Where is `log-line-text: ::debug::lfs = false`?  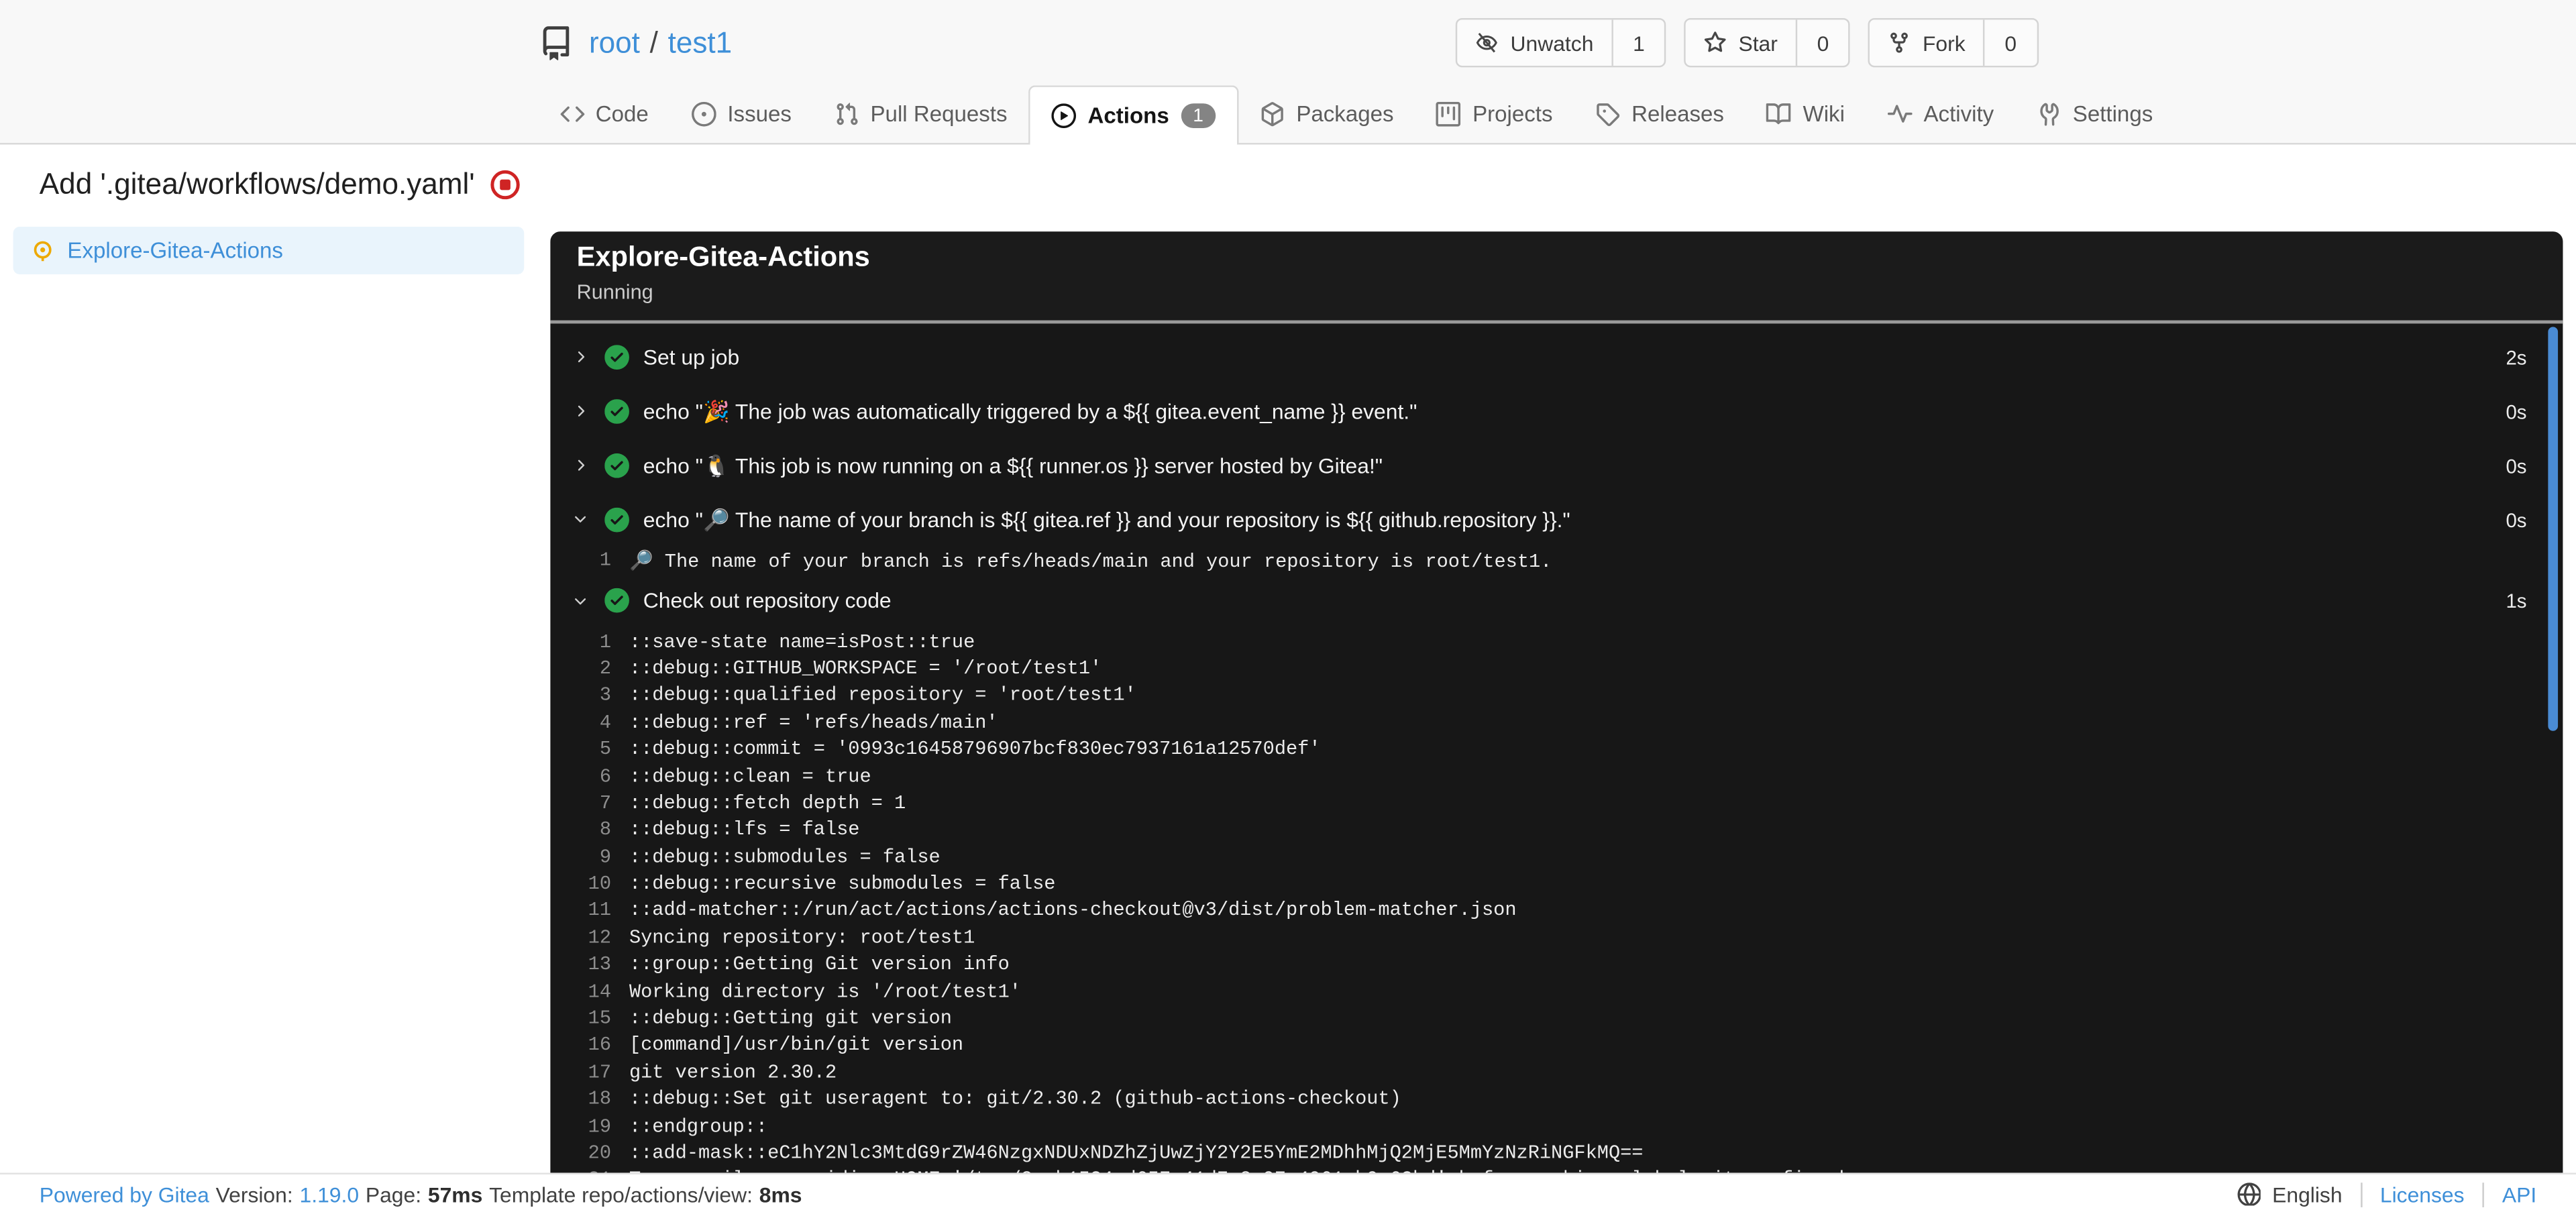
log-line-text: ::debug::lfs = false is located at coordinates (744, 830).